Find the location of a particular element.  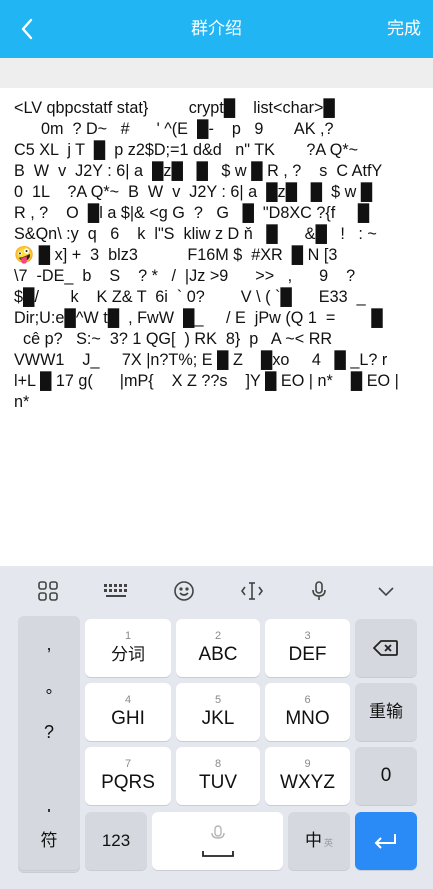

collapse-icon is located at coordinates (386, 591).